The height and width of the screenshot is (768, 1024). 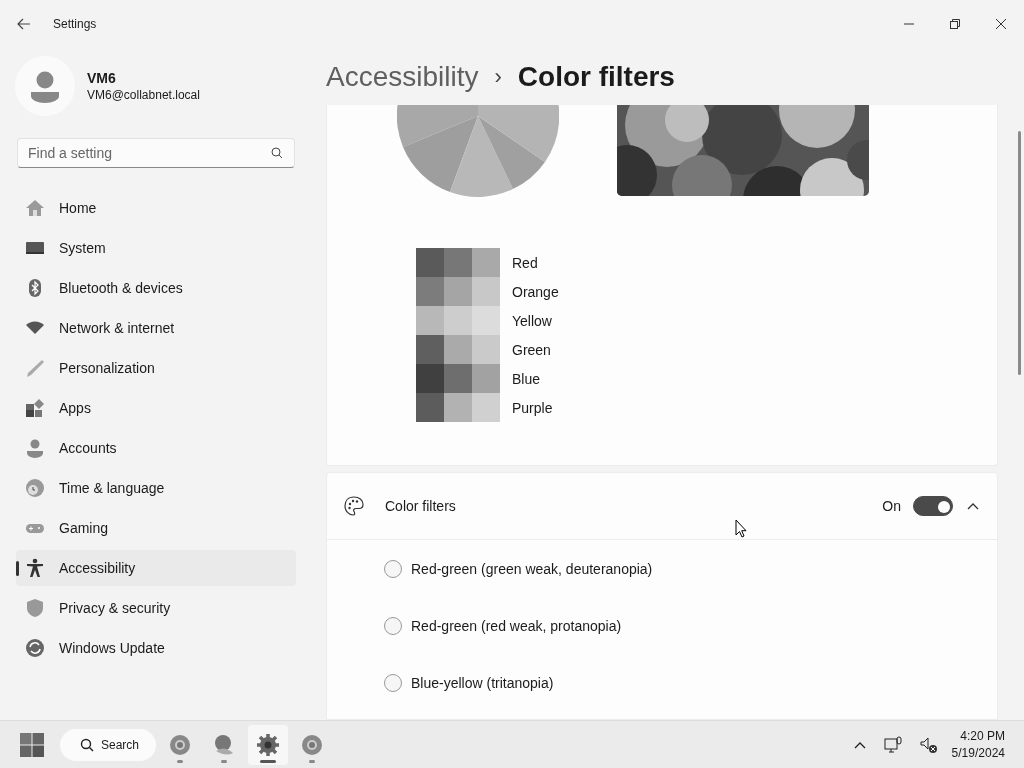 What do you see at coordinates (892, 744) in the screenshot?
I see `network-icon` at bounding box center [892, 744].